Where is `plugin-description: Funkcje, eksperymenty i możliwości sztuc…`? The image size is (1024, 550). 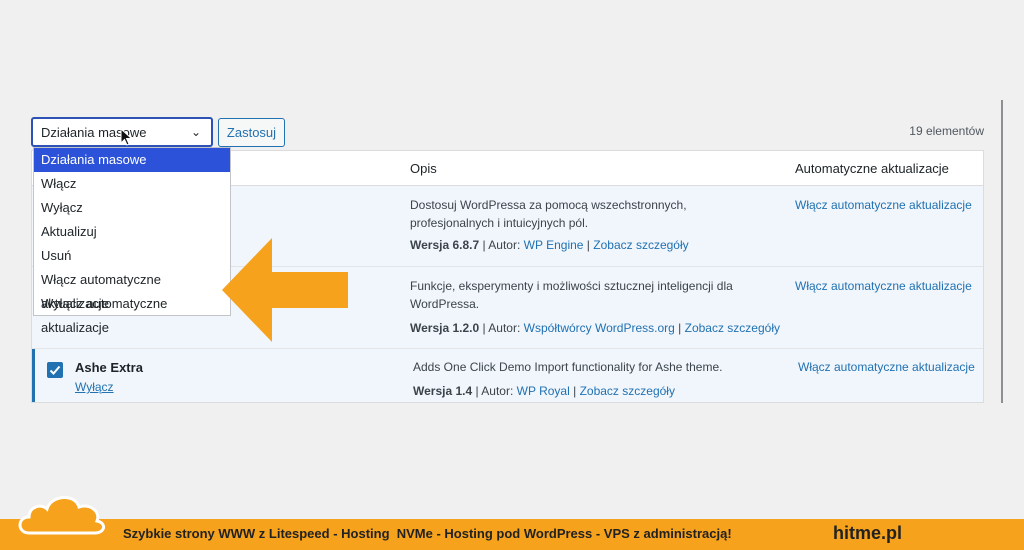 plugin-description: Funkcje, eksperymenty i możliwości sztuc… is located at coordinates (571, 295).